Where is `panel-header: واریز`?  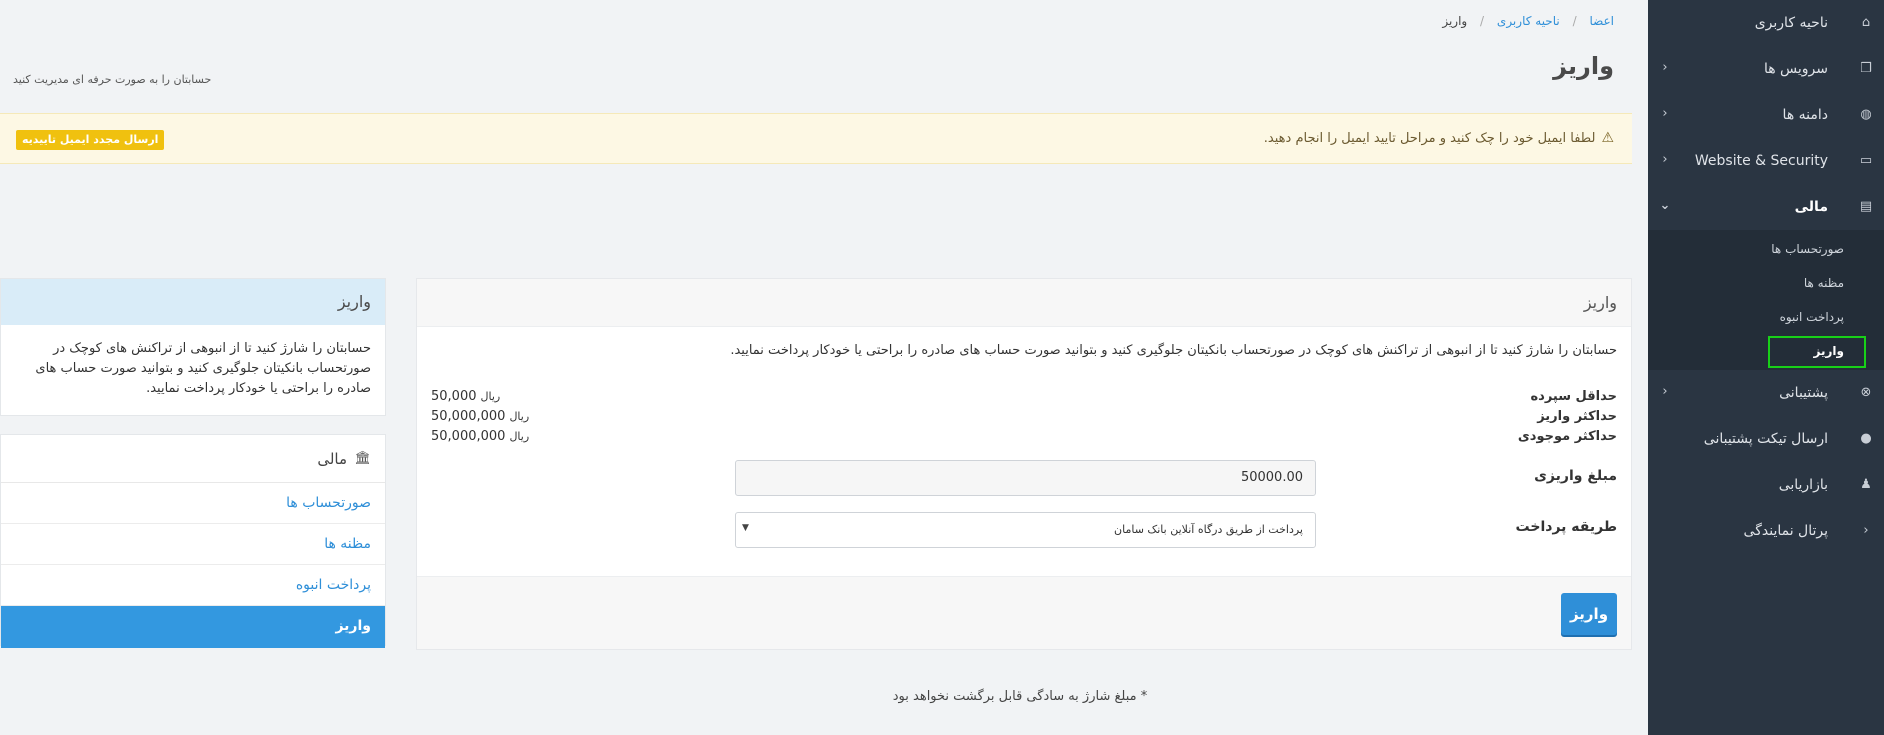 panel-header: واریز is located at coordinates (1024, 303).